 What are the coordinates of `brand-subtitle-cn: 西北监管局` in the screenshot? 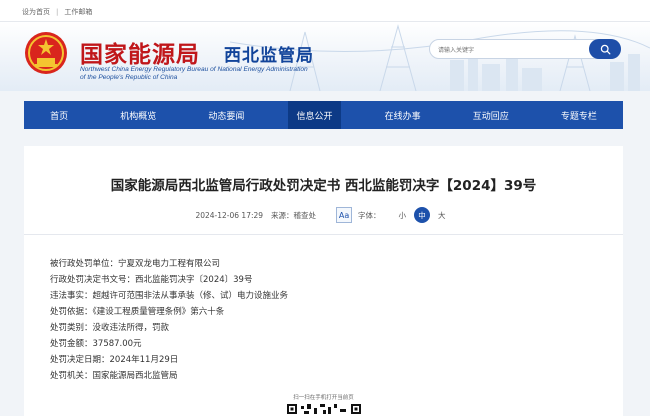 It's located at (269, 56).